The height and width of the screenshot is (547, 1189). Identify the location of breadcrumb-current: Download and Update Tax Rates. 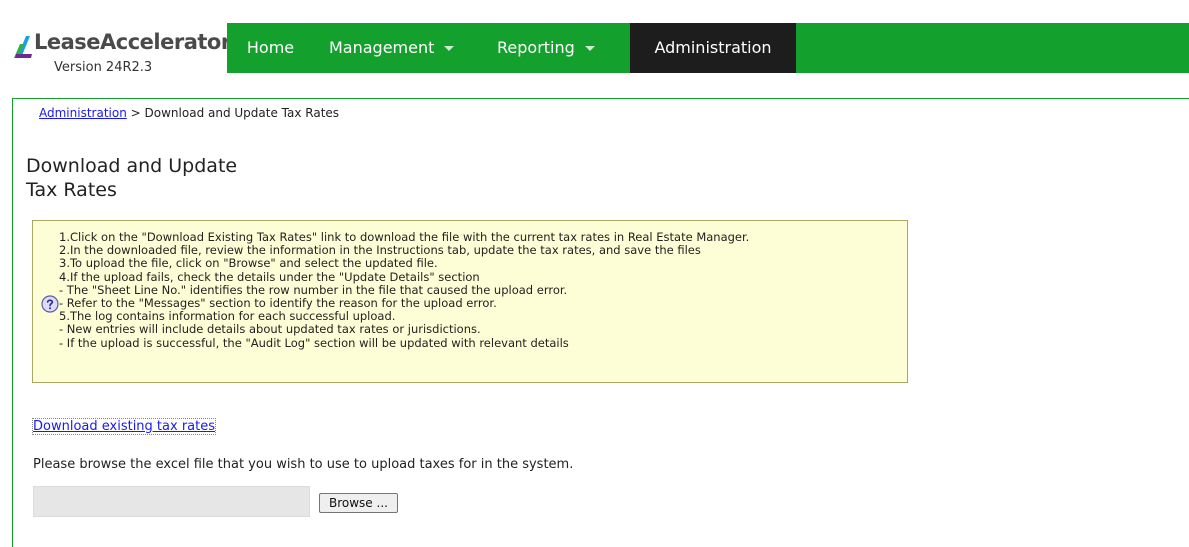
(242, 113).